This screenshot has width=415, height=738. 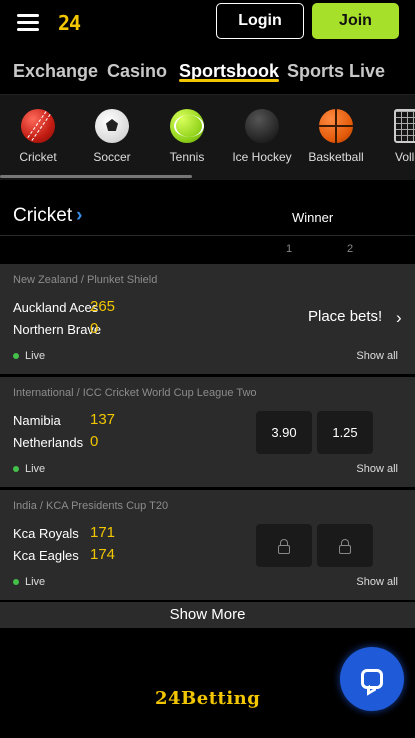 What do you see at coordinates (207, 22) in the screenshot?
I see `top-bar: 24 Login Join` at bounding box center [207, 22].